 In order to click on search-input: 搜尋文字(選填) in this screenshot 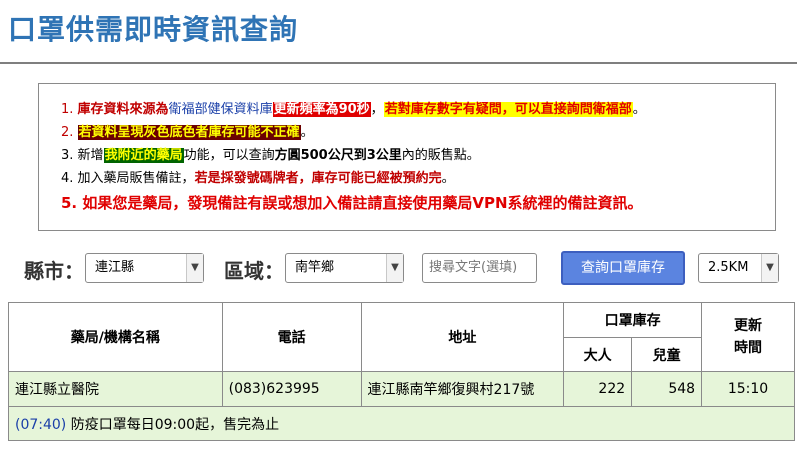, I will do `click(479, 268)`.